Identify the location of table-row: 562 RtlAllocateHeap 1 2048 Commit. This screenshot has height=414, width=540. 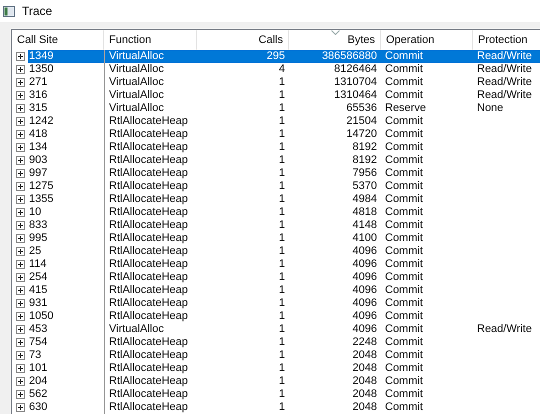
(276, 394).